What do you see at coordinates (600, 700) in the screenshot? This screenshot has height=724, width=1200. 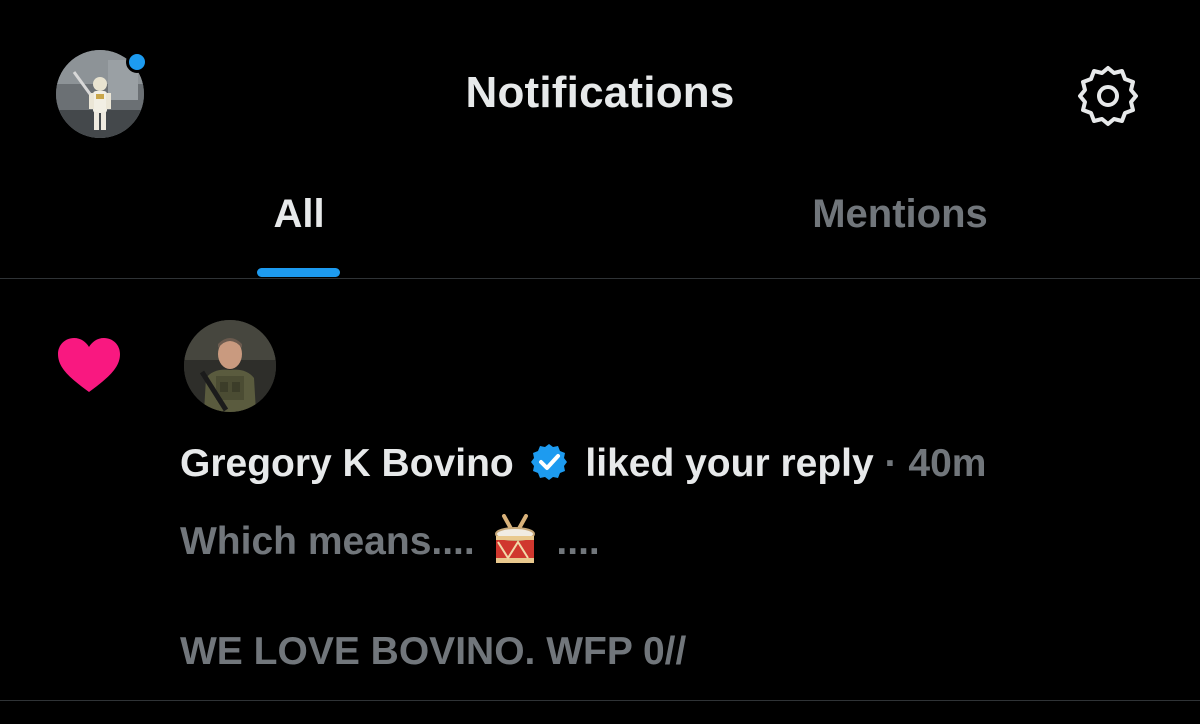 I see `notification-divider` at bounding box center [600, 700].